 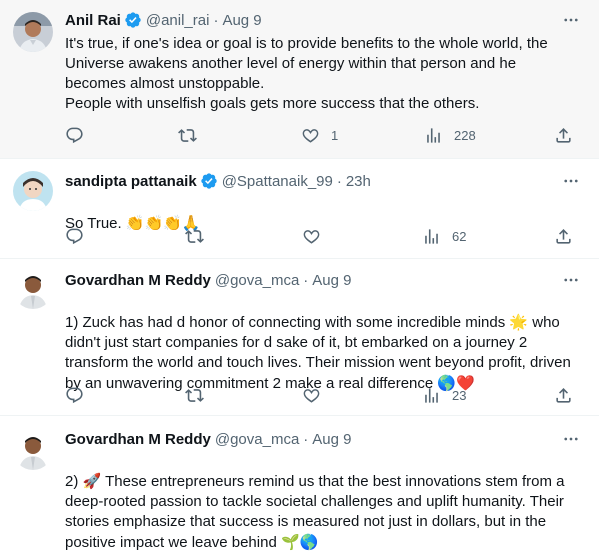 What do you see at coordinates (444, 395) in the screenshot?
I see `views-button: 23` at bounding box center [444, 395].